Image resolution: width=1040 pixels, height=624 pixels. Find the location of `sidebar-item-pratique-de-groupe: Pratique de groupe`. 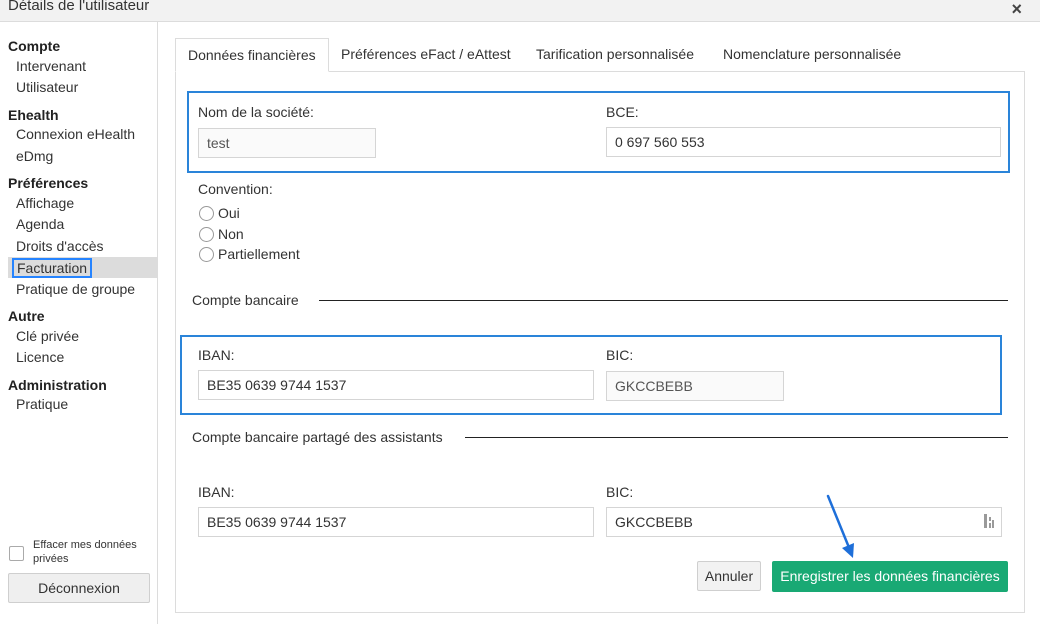

sidebar-item-pratique-de-groupe: Pratique de groupe is located at coordinates (75, 289).